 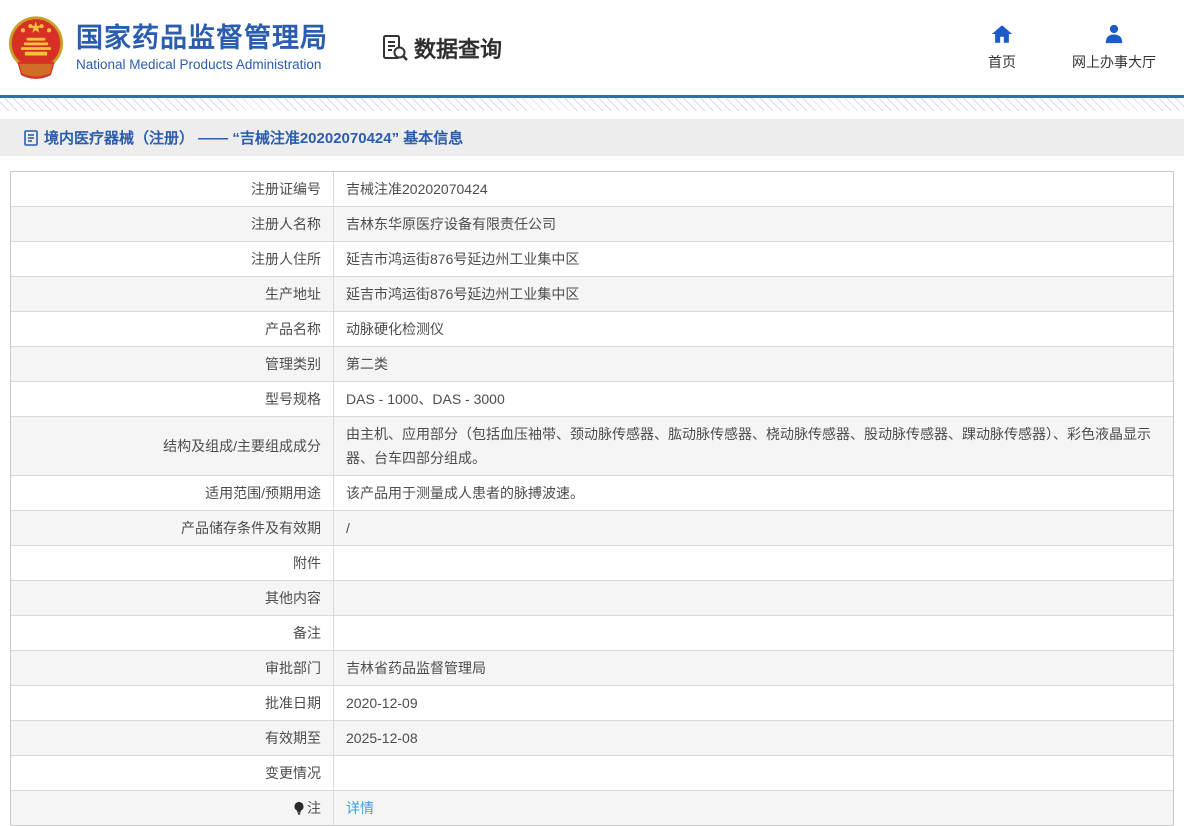 What do you see at coordinates (172, 493) in the screenshot?
I see `row-label: 适用范围/预期用途` at bounding box center [172, 493].